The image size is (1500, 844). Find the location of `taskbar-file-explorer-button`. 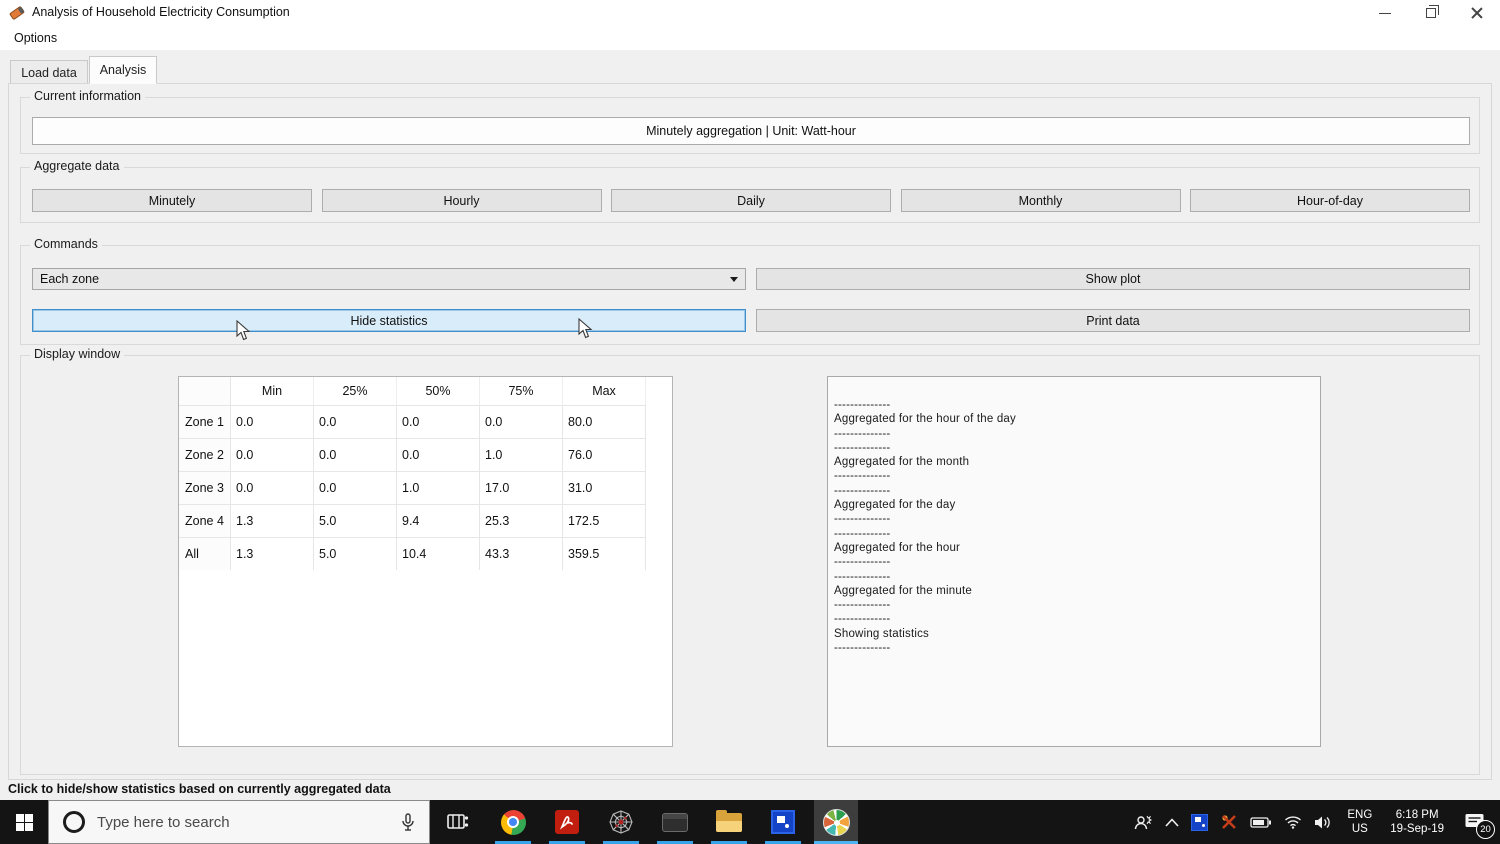

taskbar-file-explorer-button is located at coordinates (729, 822).